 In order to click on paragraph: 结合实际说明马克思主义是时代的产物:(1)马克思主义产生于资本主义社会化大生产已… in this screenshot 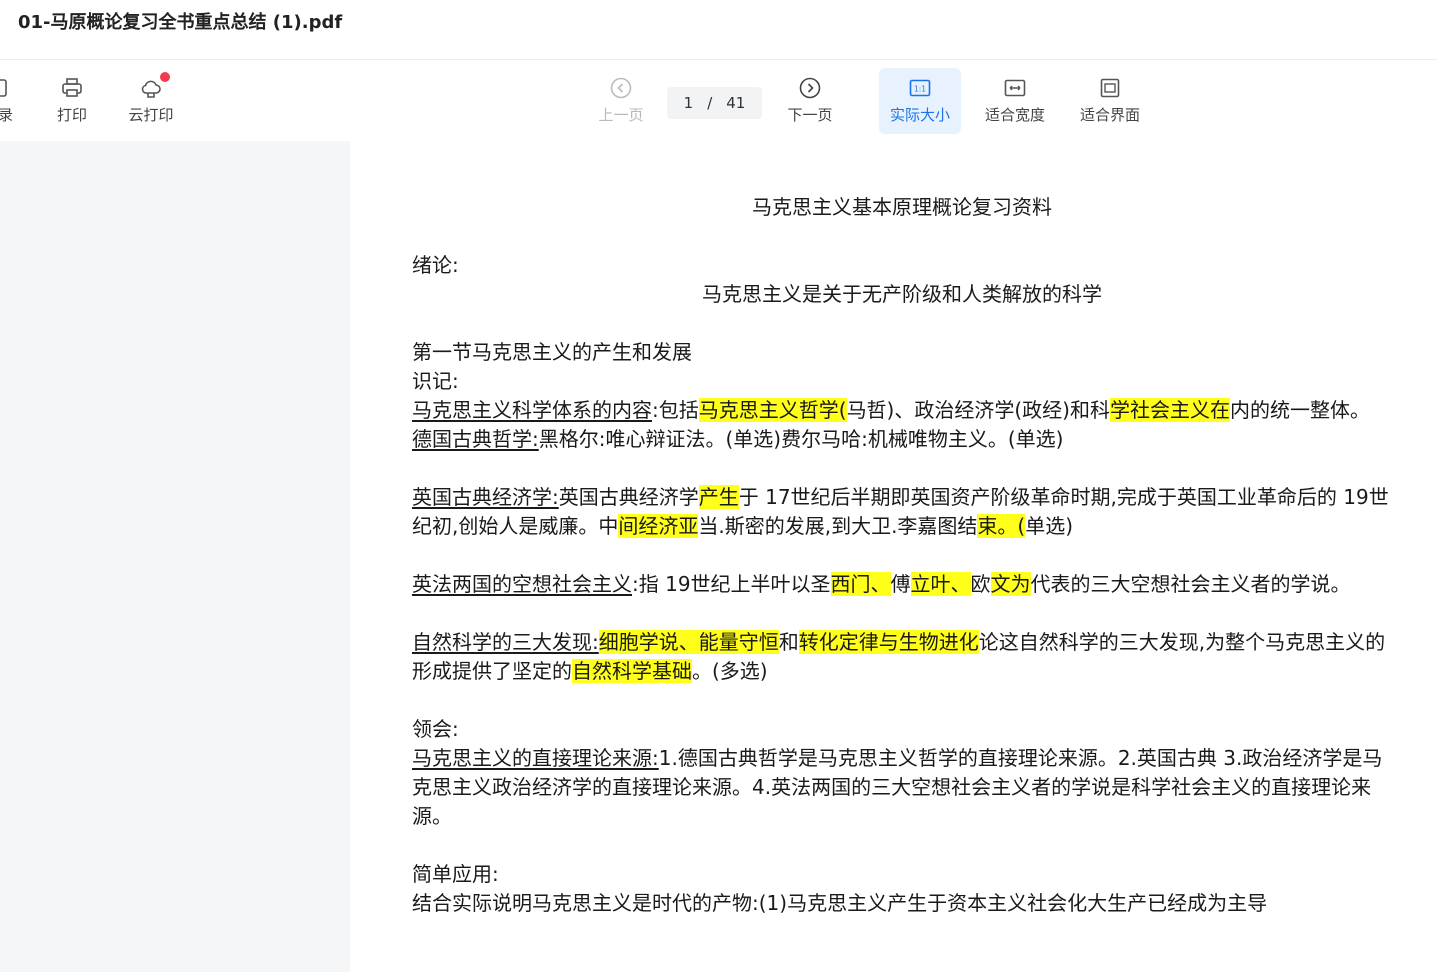, I will do `click(840, 903)`.